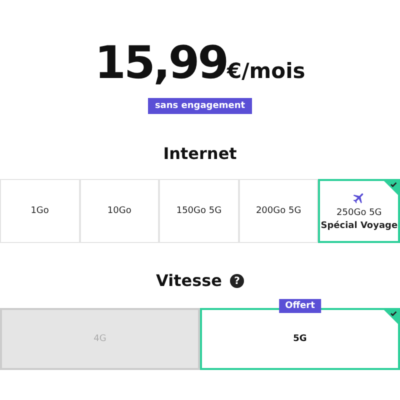 This screenshot has width=400, height=400. What do you see at coordinates (200, 154) in the screenshot?
I see `section-title: Internet` at bounding box center [200, 154].